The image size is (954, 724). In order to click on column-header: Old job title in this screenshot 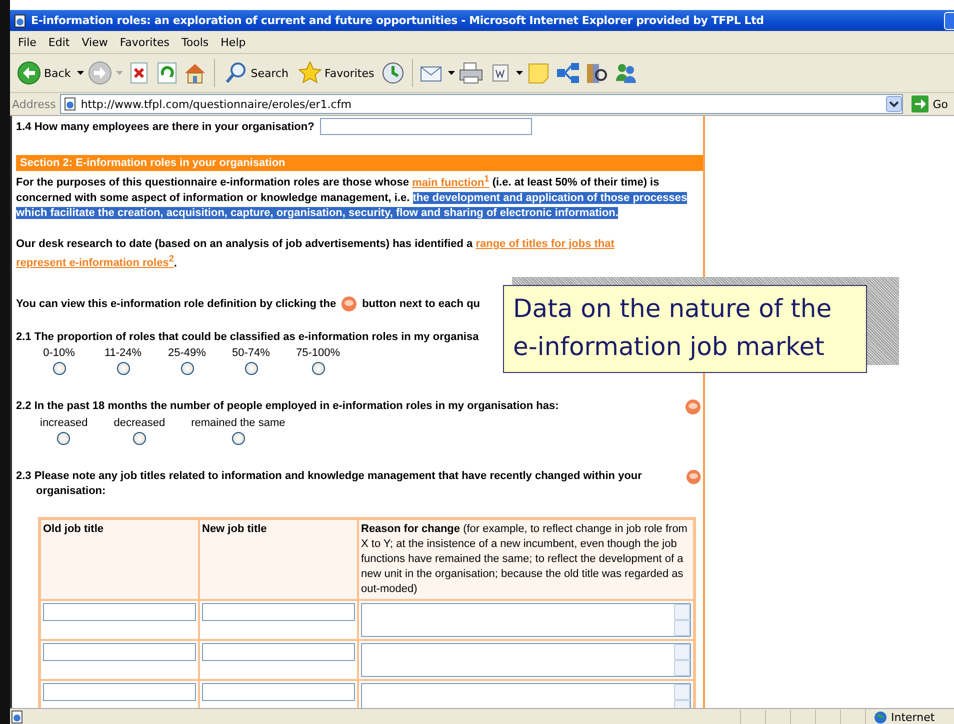, I will do `click(73, 530)`.